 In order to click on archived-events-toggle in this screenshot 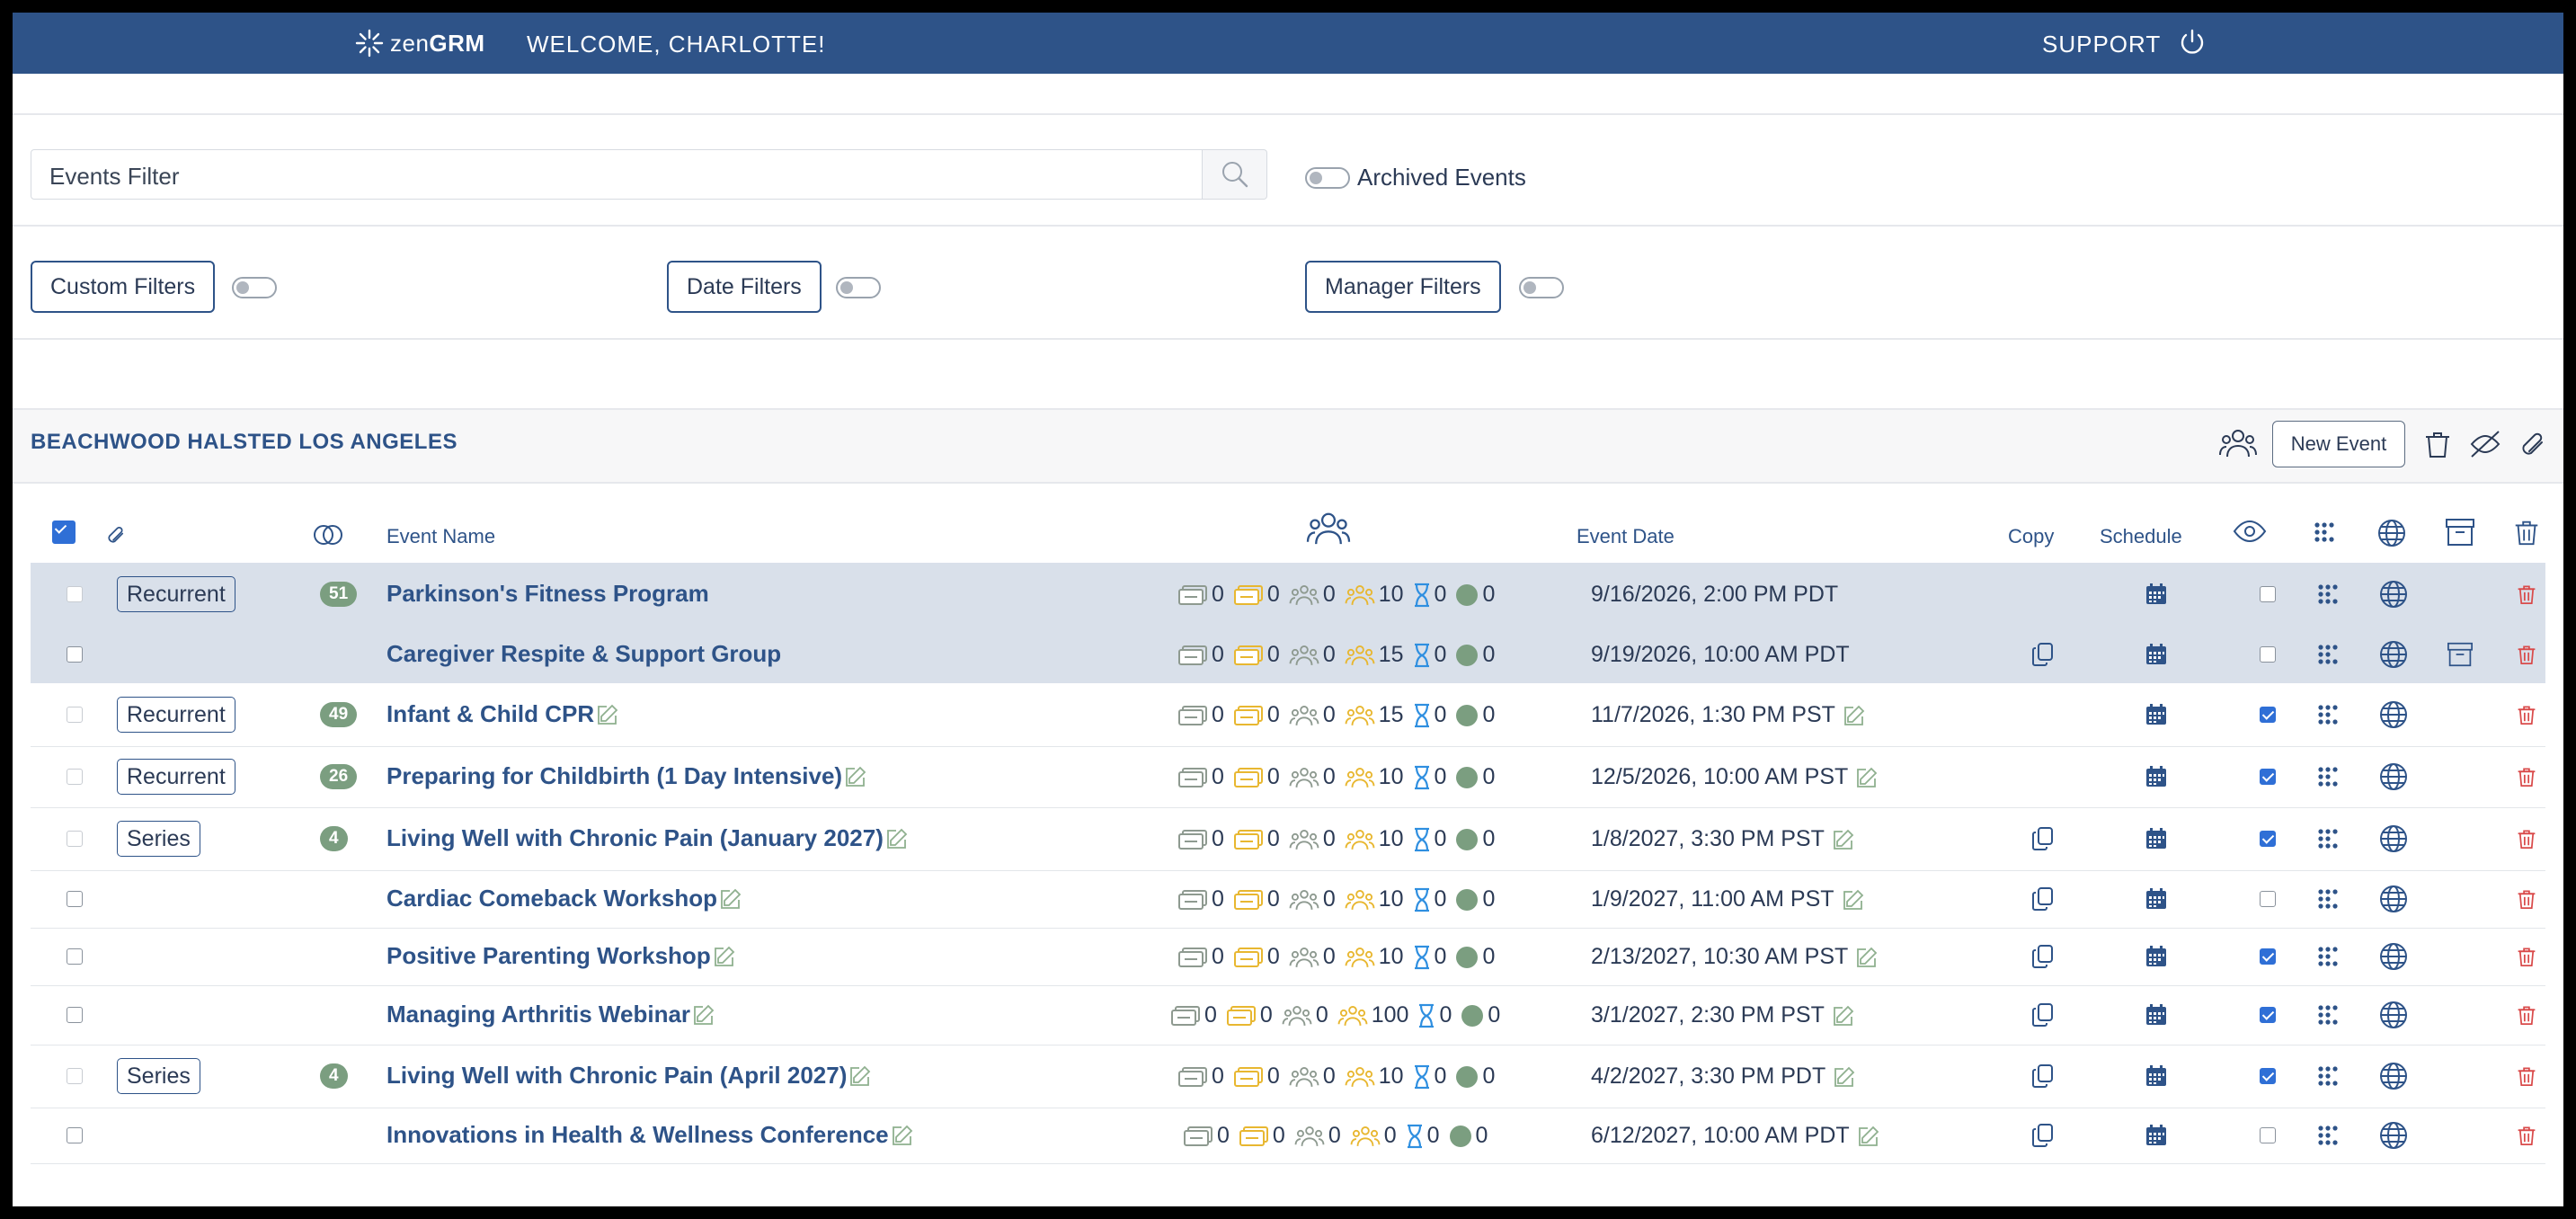, I will do `click(1327, 178)`.